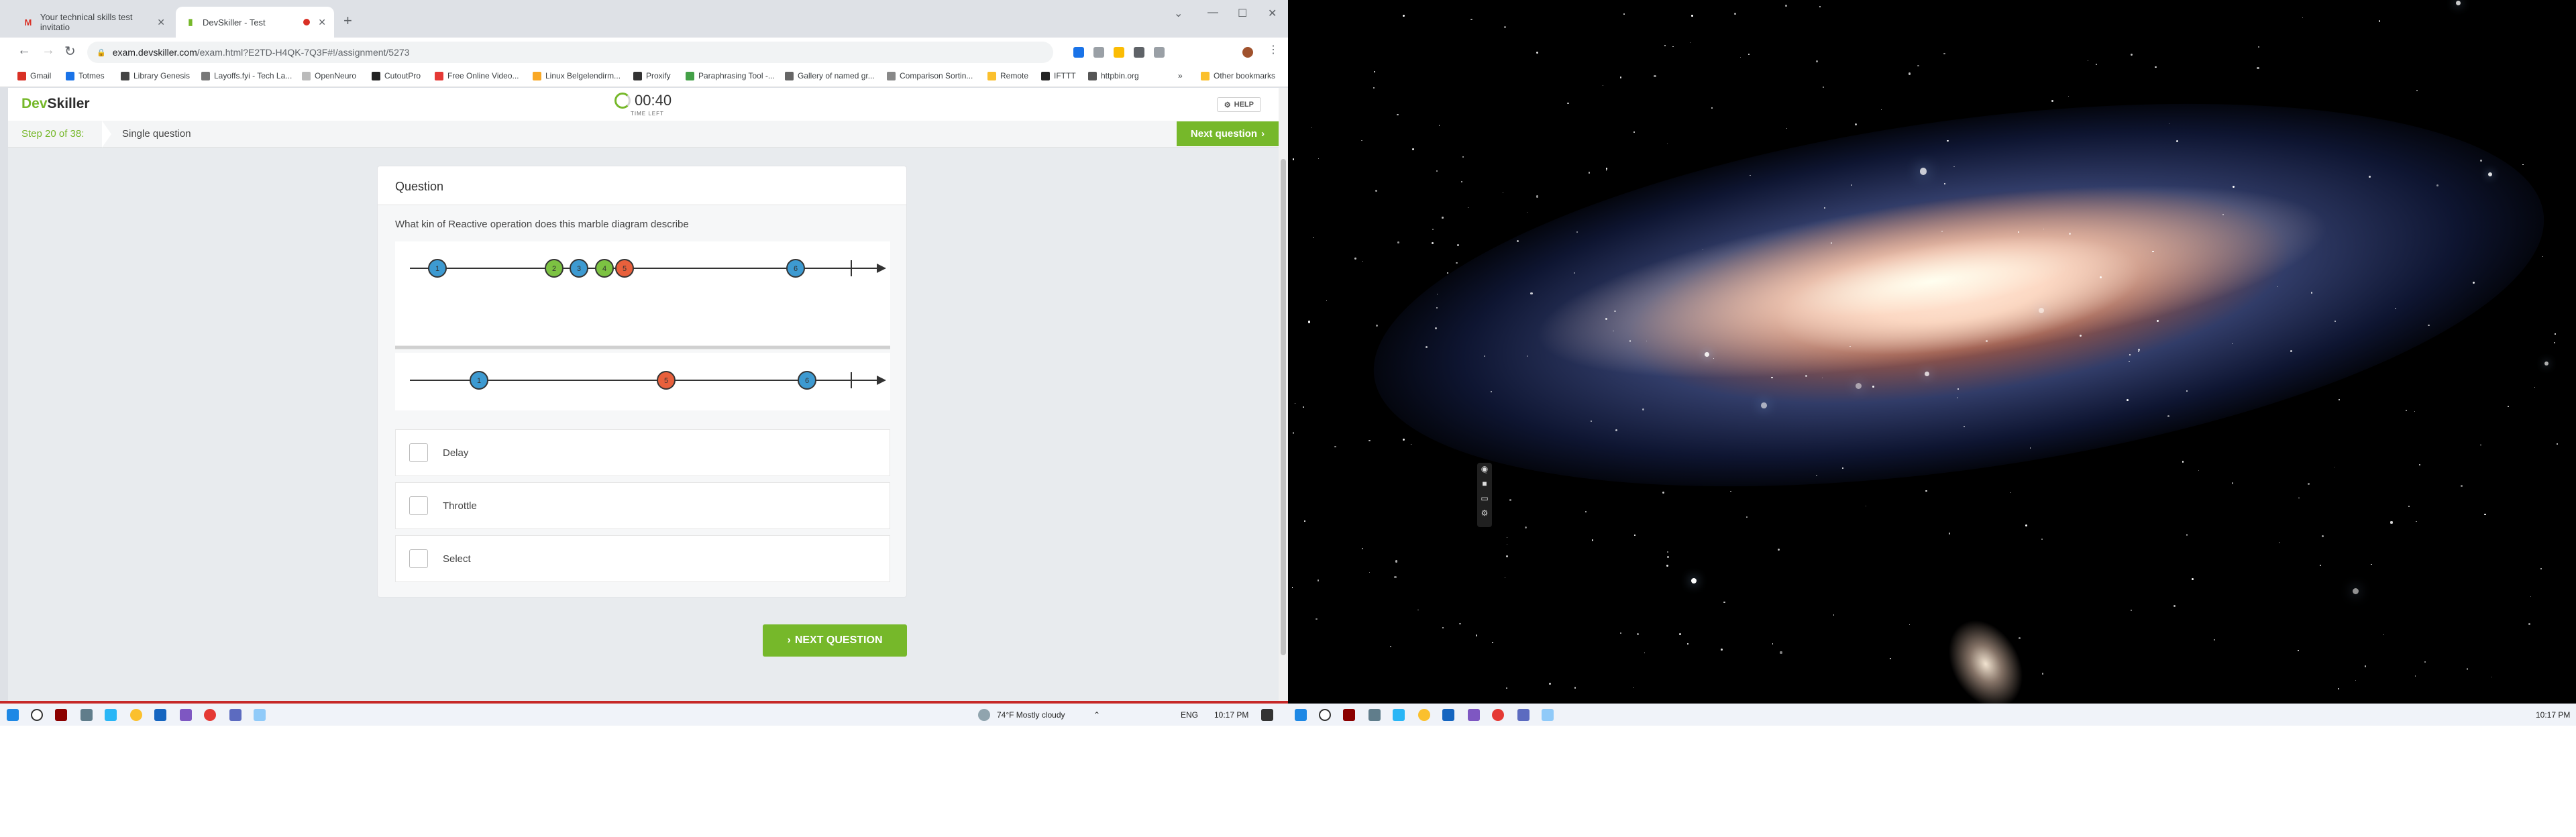 The height and width of the screenshot is (837, 2576). I want to click on tab-gmail: M Your technical skills test invitatio ✕, so click(93, 22).